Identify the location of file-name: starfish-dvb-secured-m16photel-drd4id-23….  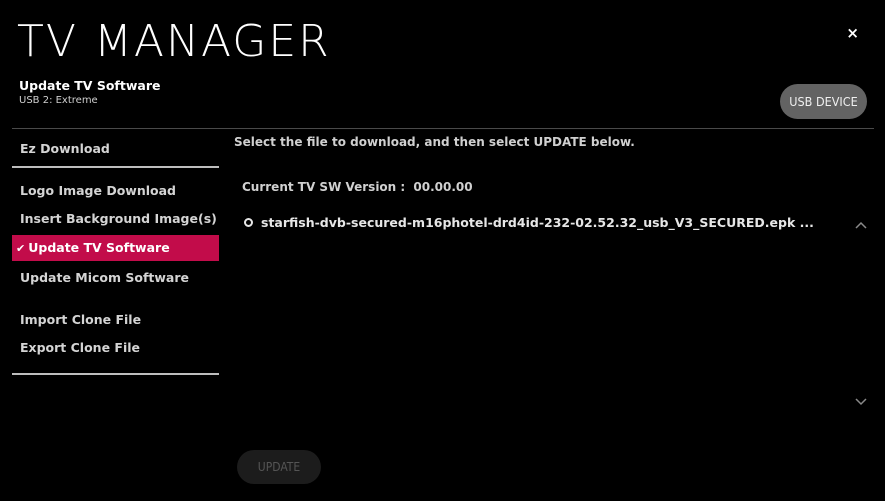
(537, 222).